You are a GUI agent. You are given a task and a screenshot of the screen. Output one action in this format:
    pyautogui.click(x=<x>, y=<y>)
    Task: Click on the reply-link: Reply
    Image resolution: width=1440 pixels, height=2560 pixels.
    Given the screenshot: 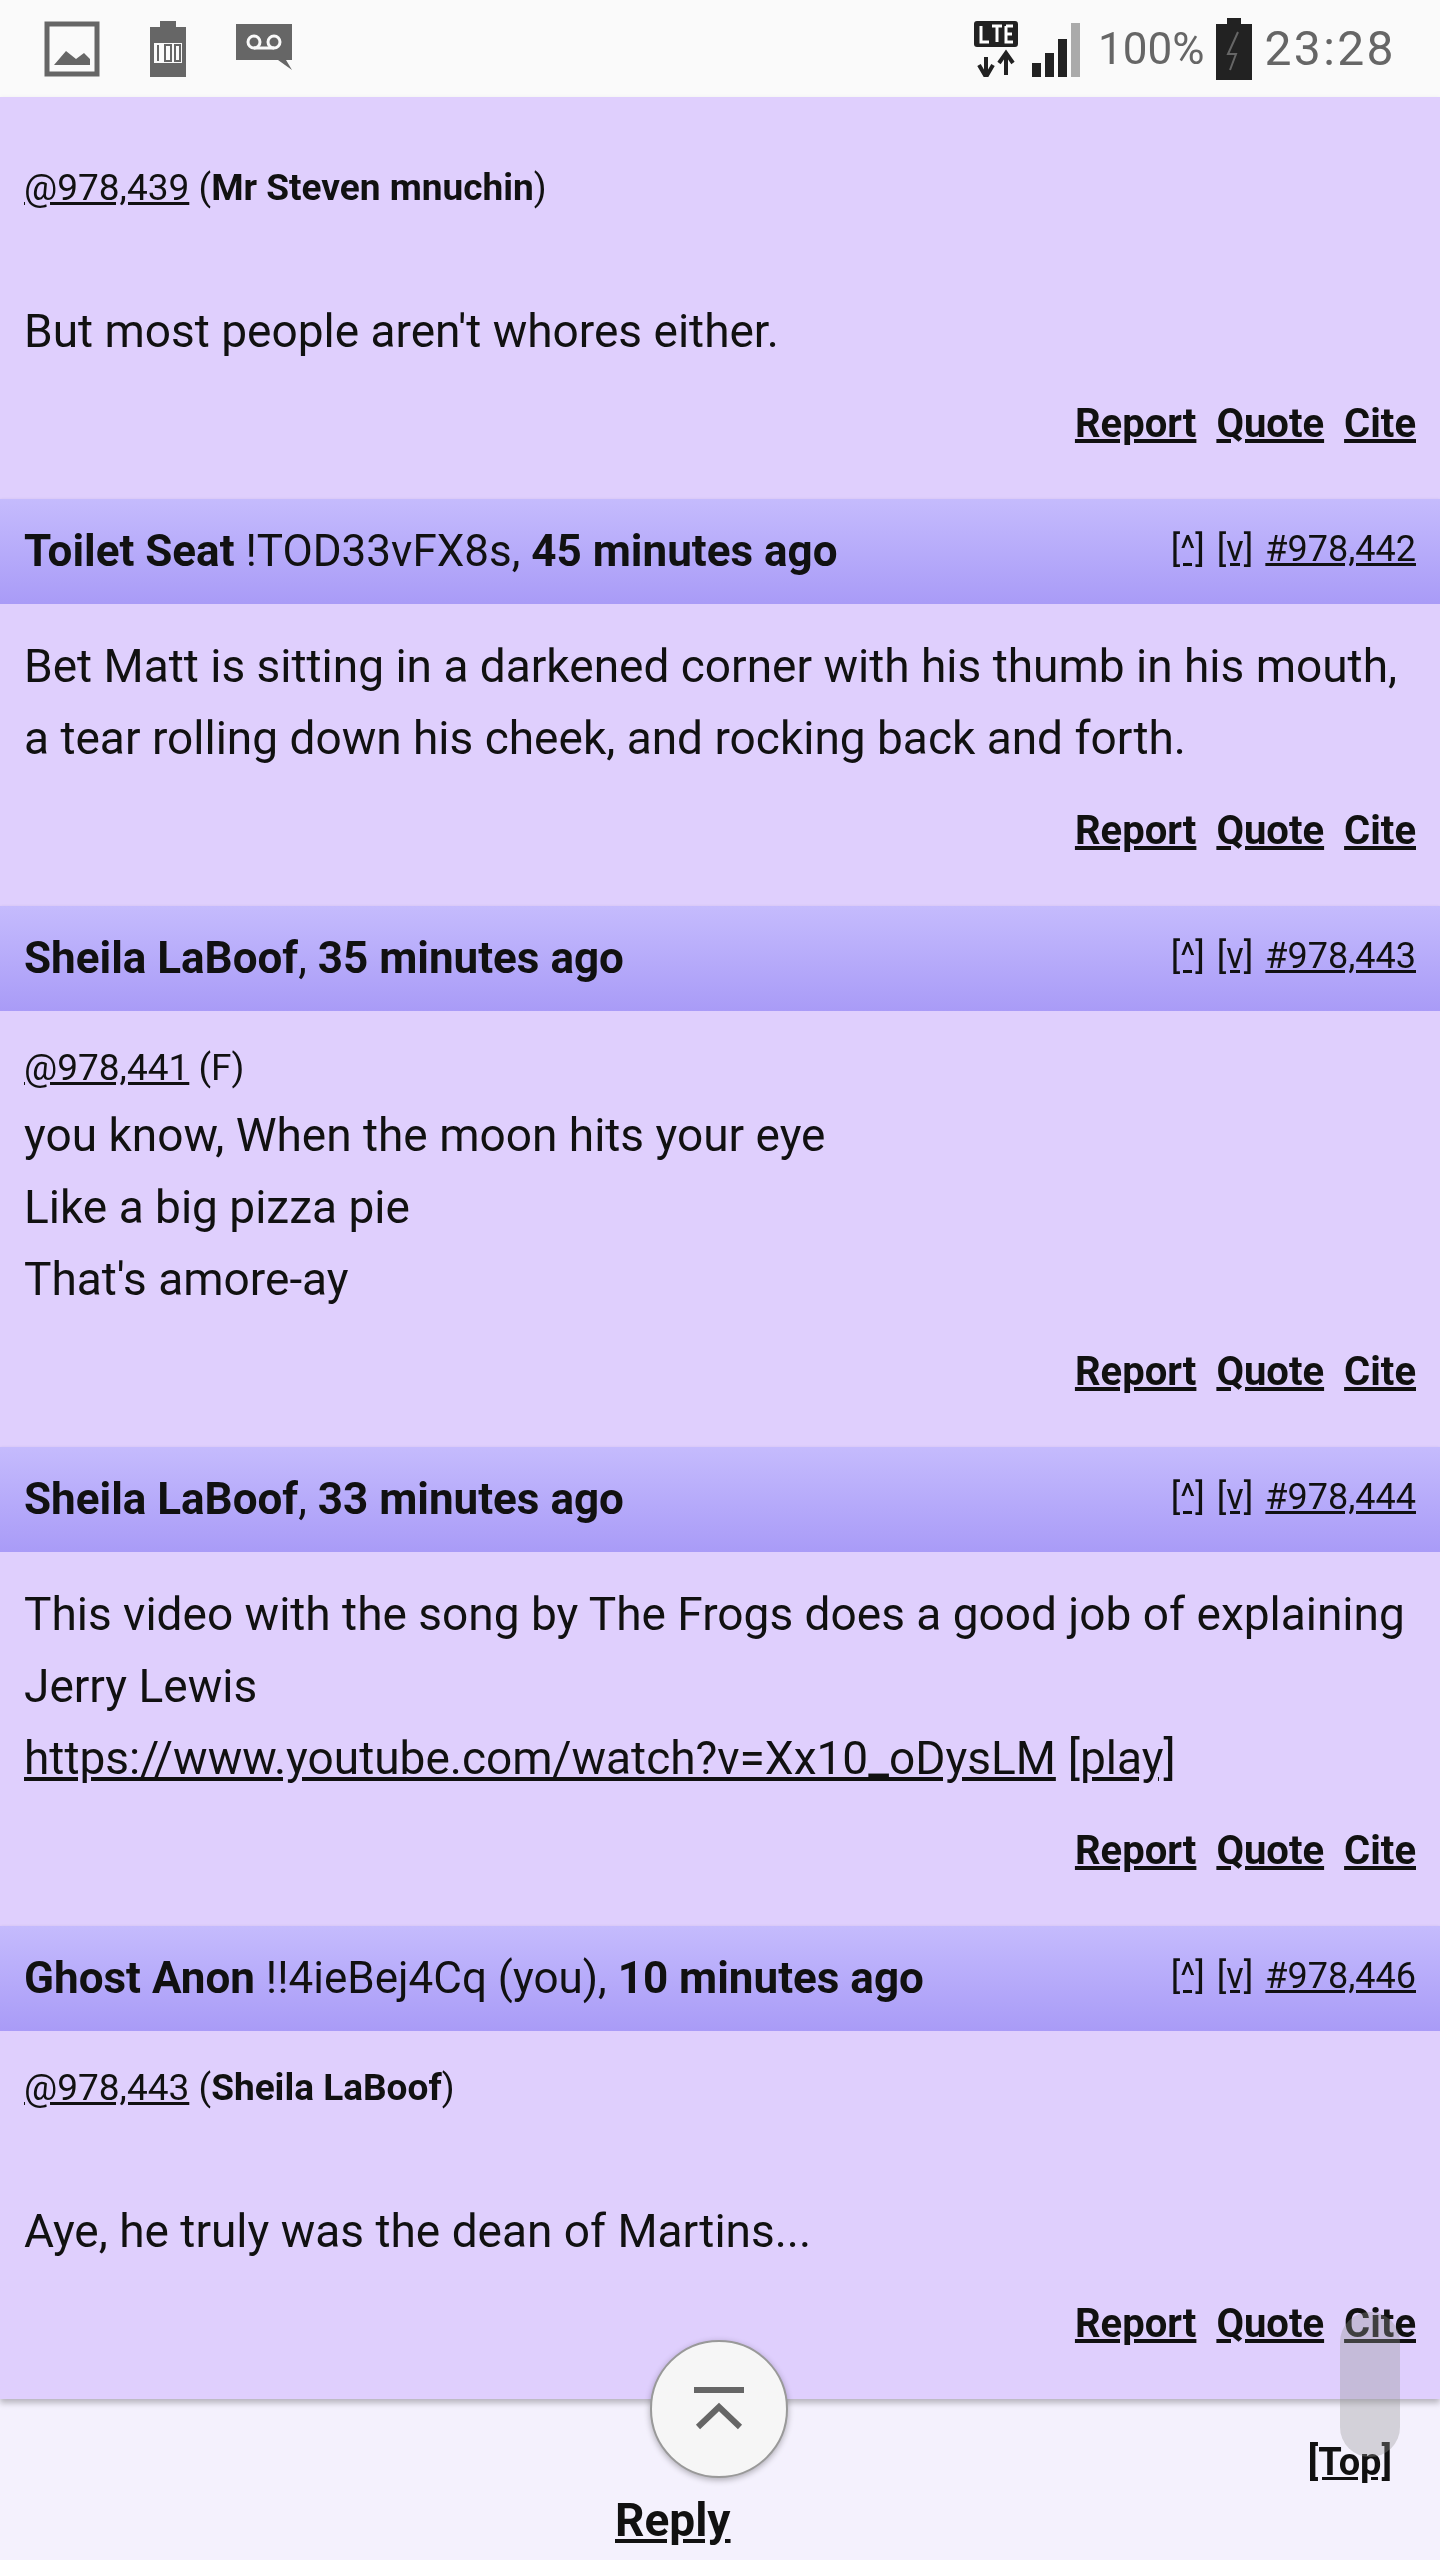 What is the action you would take?
    pyautogui.click(x=673, y=2520)
    